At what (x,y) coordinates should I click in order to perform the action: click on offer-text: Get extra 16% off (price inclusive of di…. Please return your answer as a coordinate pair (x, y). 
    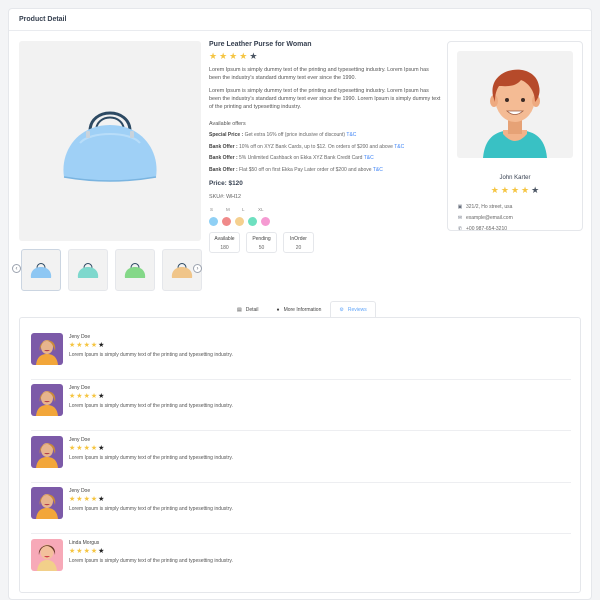
    Looking at the image, I should click on (295, 135).